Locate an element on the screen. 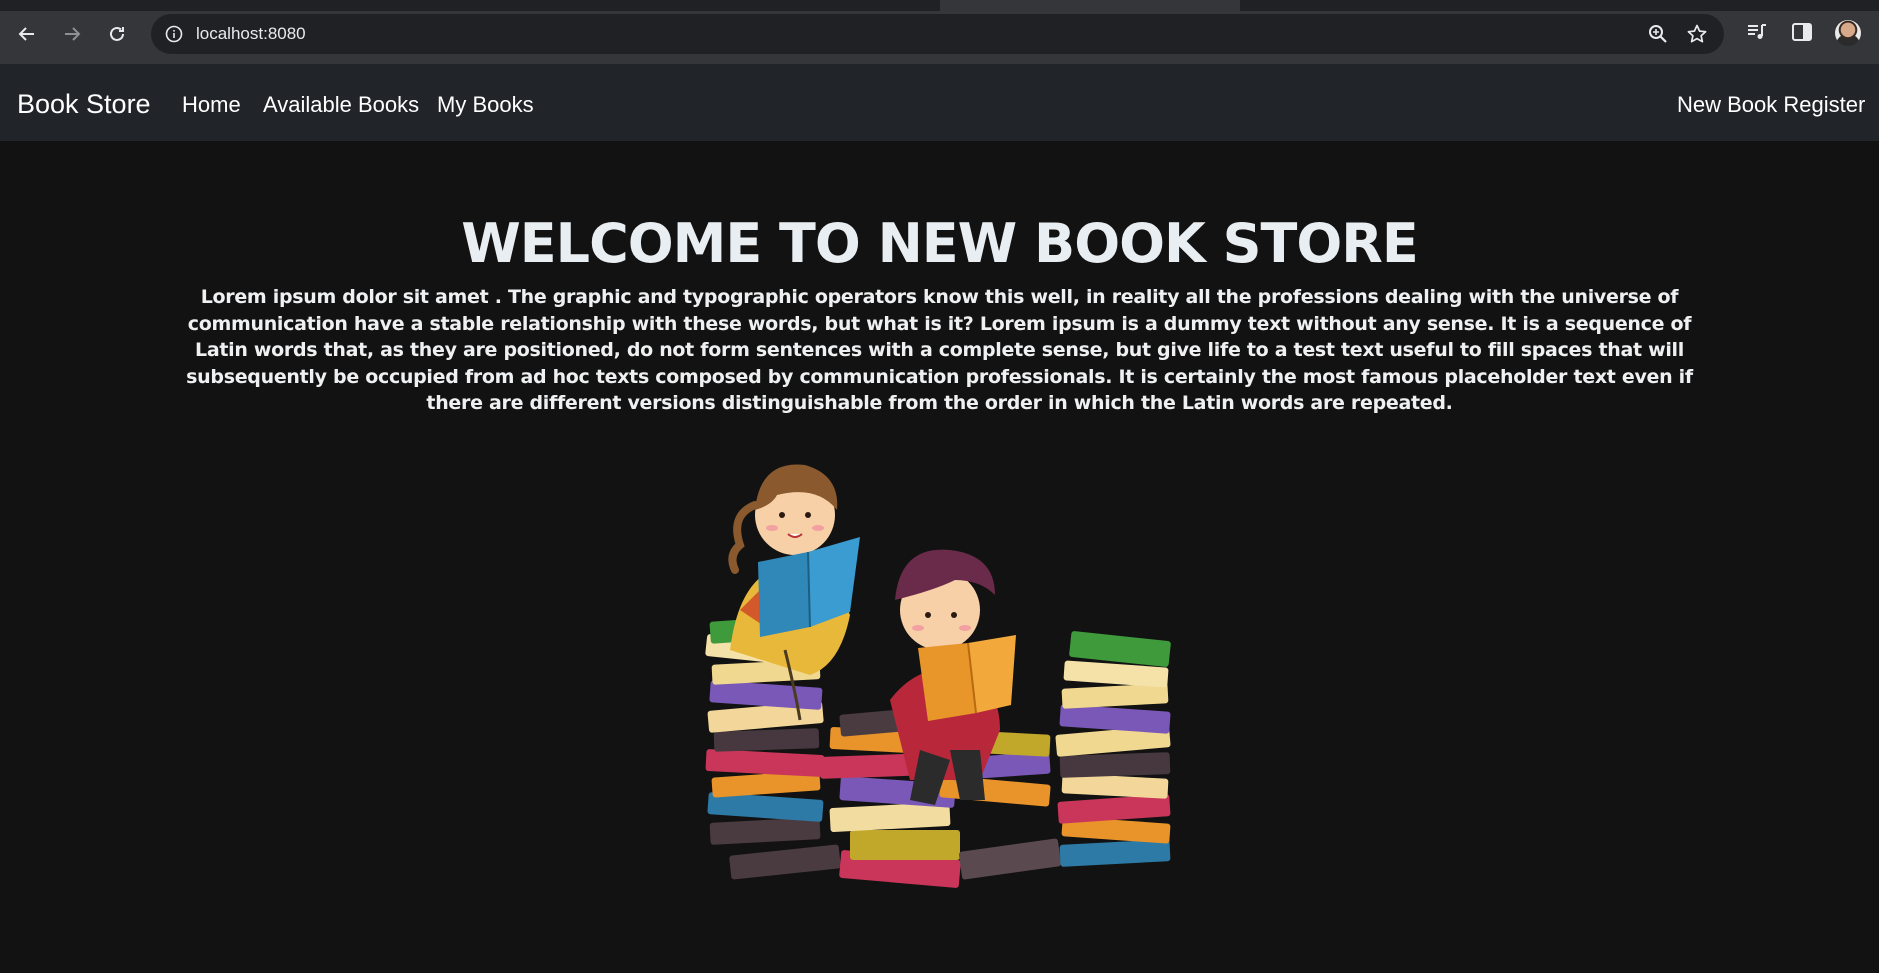 This screenshot has width=1879, height=973. page-title: WELCOME TO NEW BOOK STORE is located at coordinates (940, 243).